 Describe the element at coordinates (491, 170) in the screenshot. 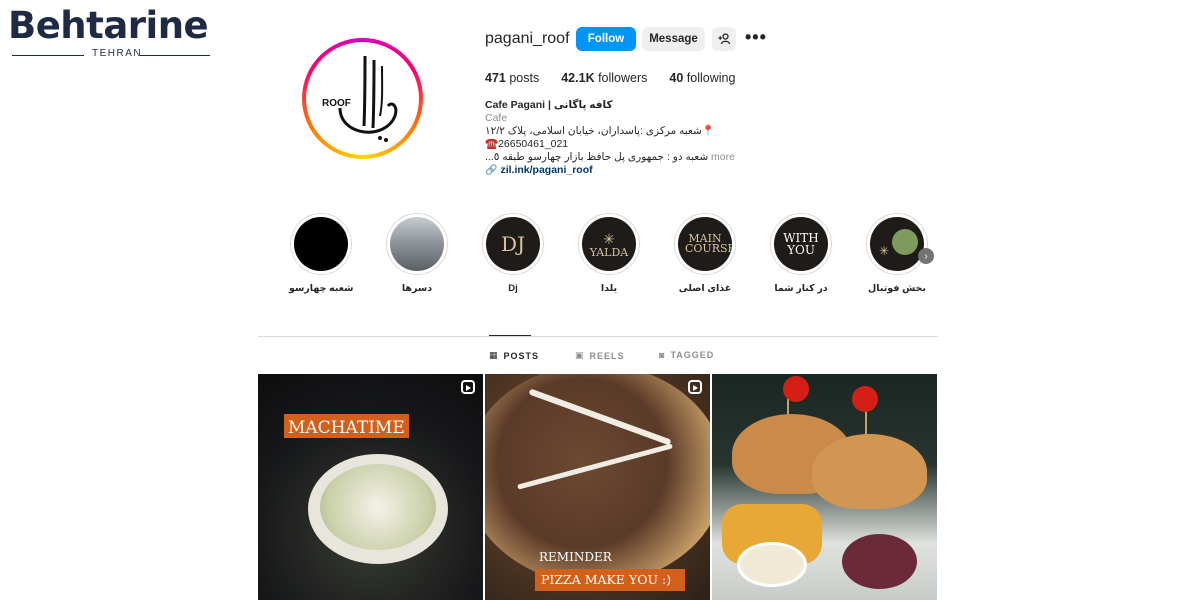

I see `link-icon: 🔗` at that location.